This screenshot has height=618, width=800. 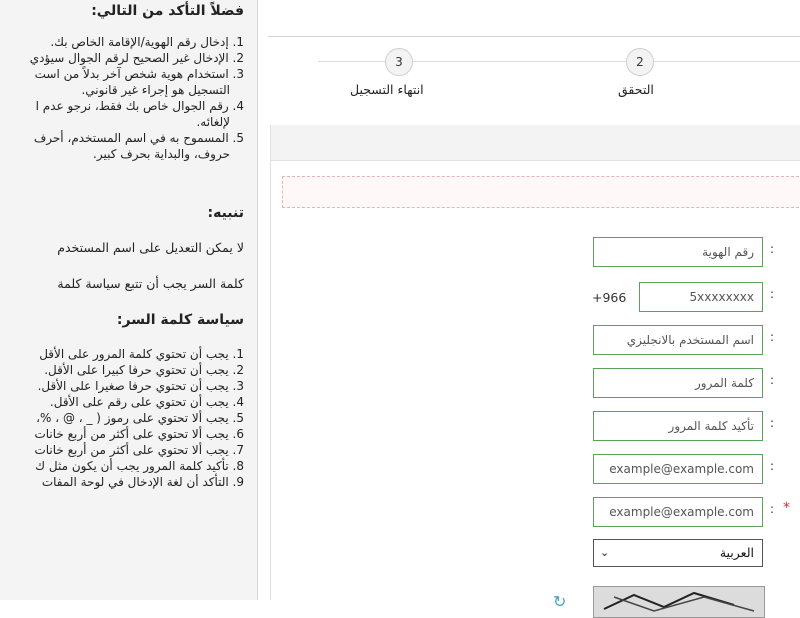 What do you see at coordinates (142, 482) in the screenshot?
I see `policy-item: 9. التأكد أن لغة الإدخال في لوحة المفات` at bounding box center [142, 482].